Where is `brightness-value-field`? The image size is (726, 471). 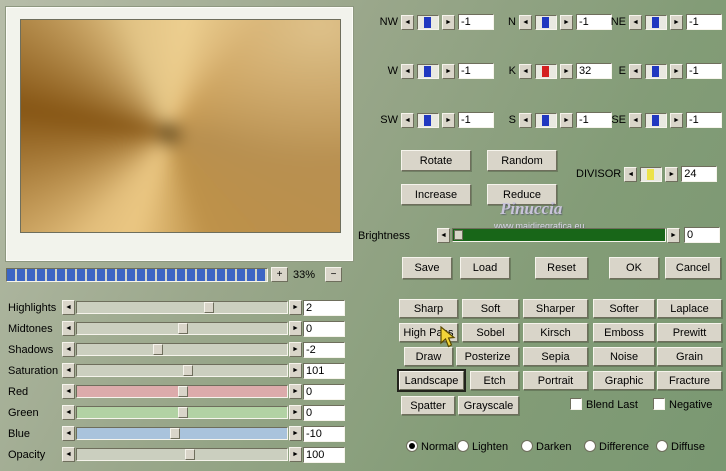 brightness-value-field is located at coordinates (702, 235).